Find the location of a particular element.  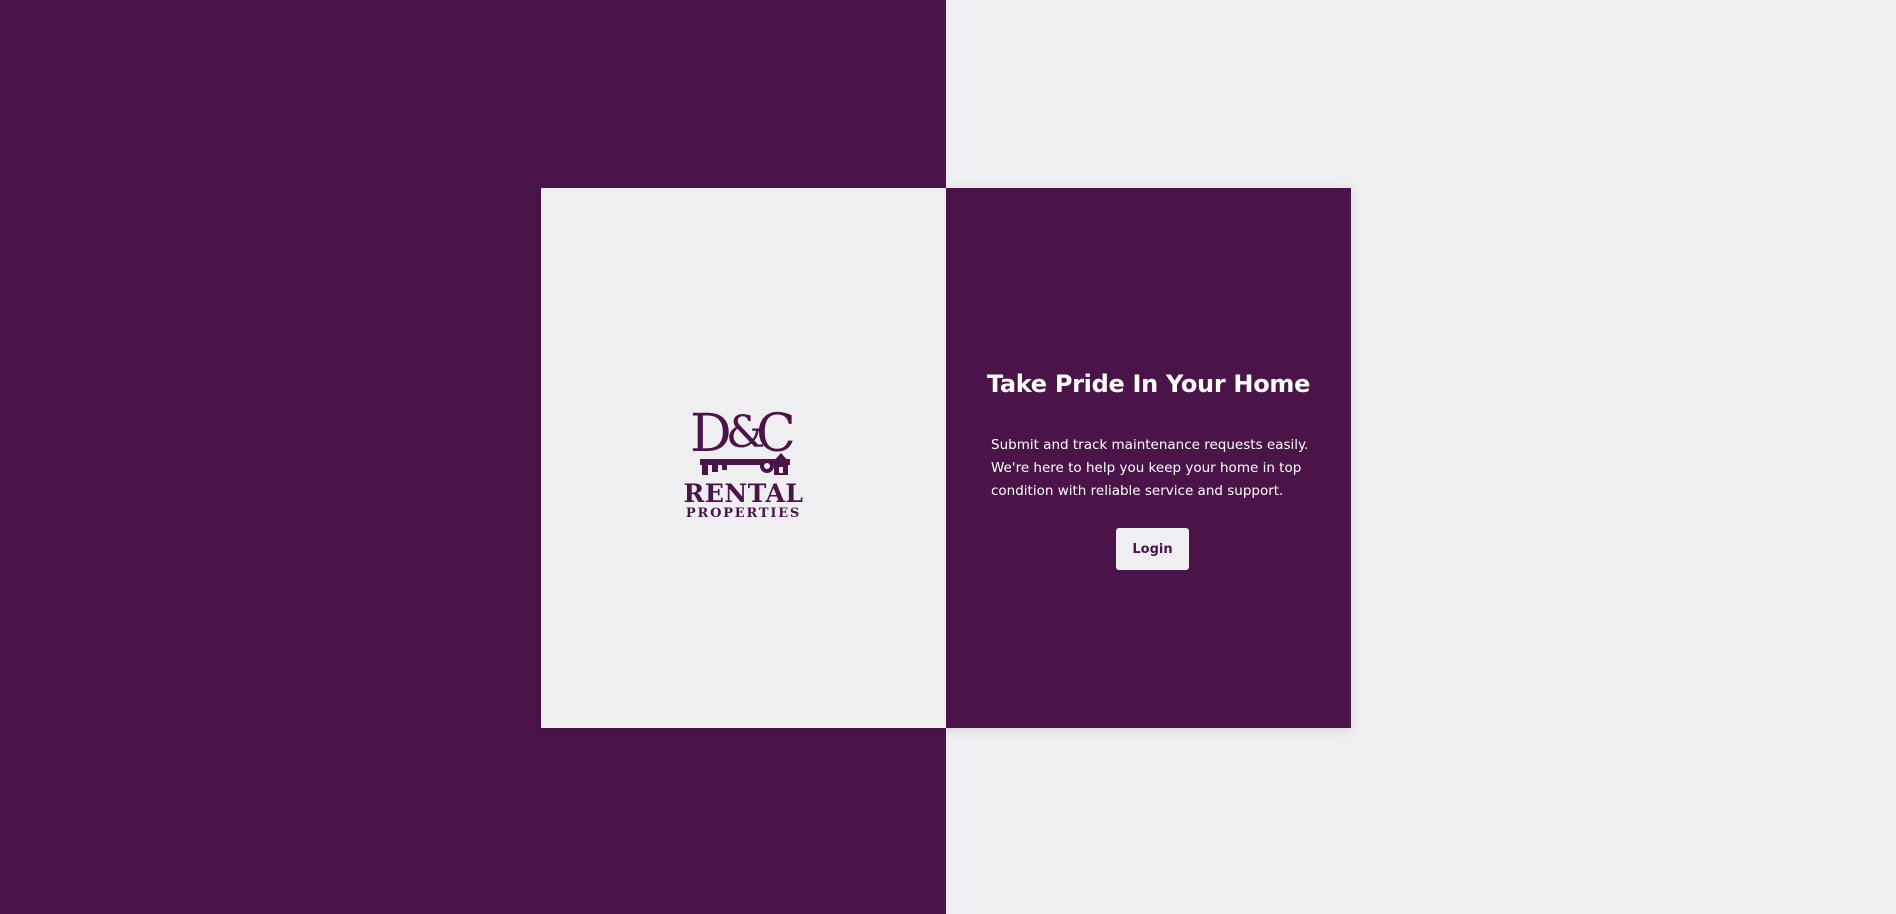

page-title: Take Pride In Your Home is located at coordinates (1148, 384).